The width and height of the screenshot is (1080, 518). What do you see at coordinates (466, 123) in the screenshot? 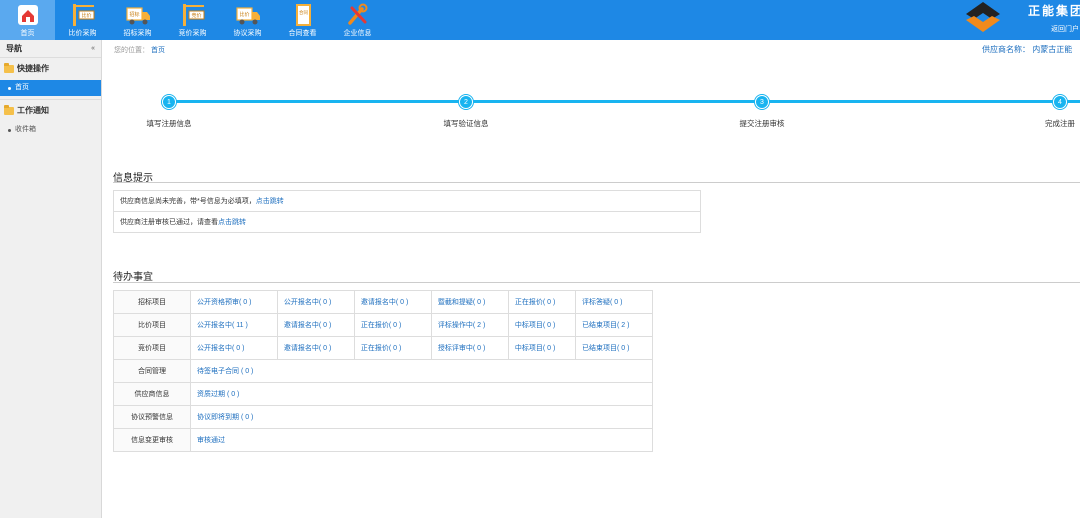
I see `step-2-label: 填写验证信息` at bounding box center [466, 123].